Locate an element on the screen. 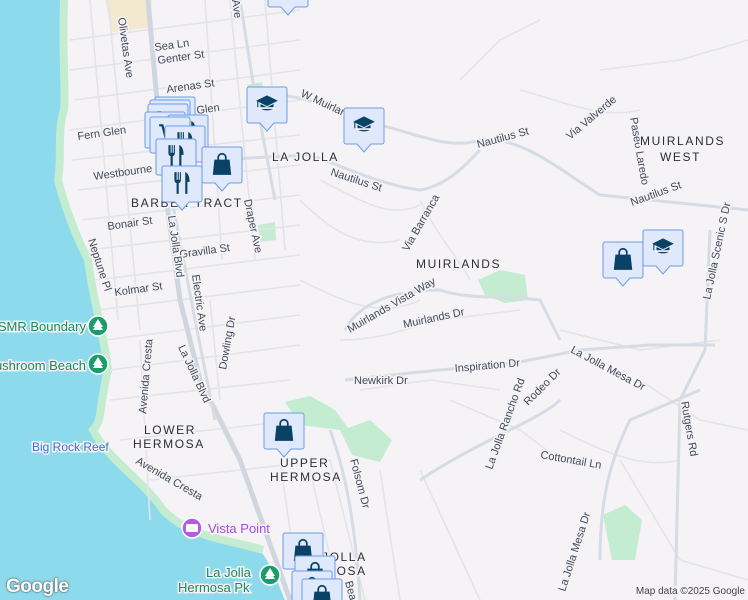  street-label: Gravilla St is located at coordinates (205, 251).